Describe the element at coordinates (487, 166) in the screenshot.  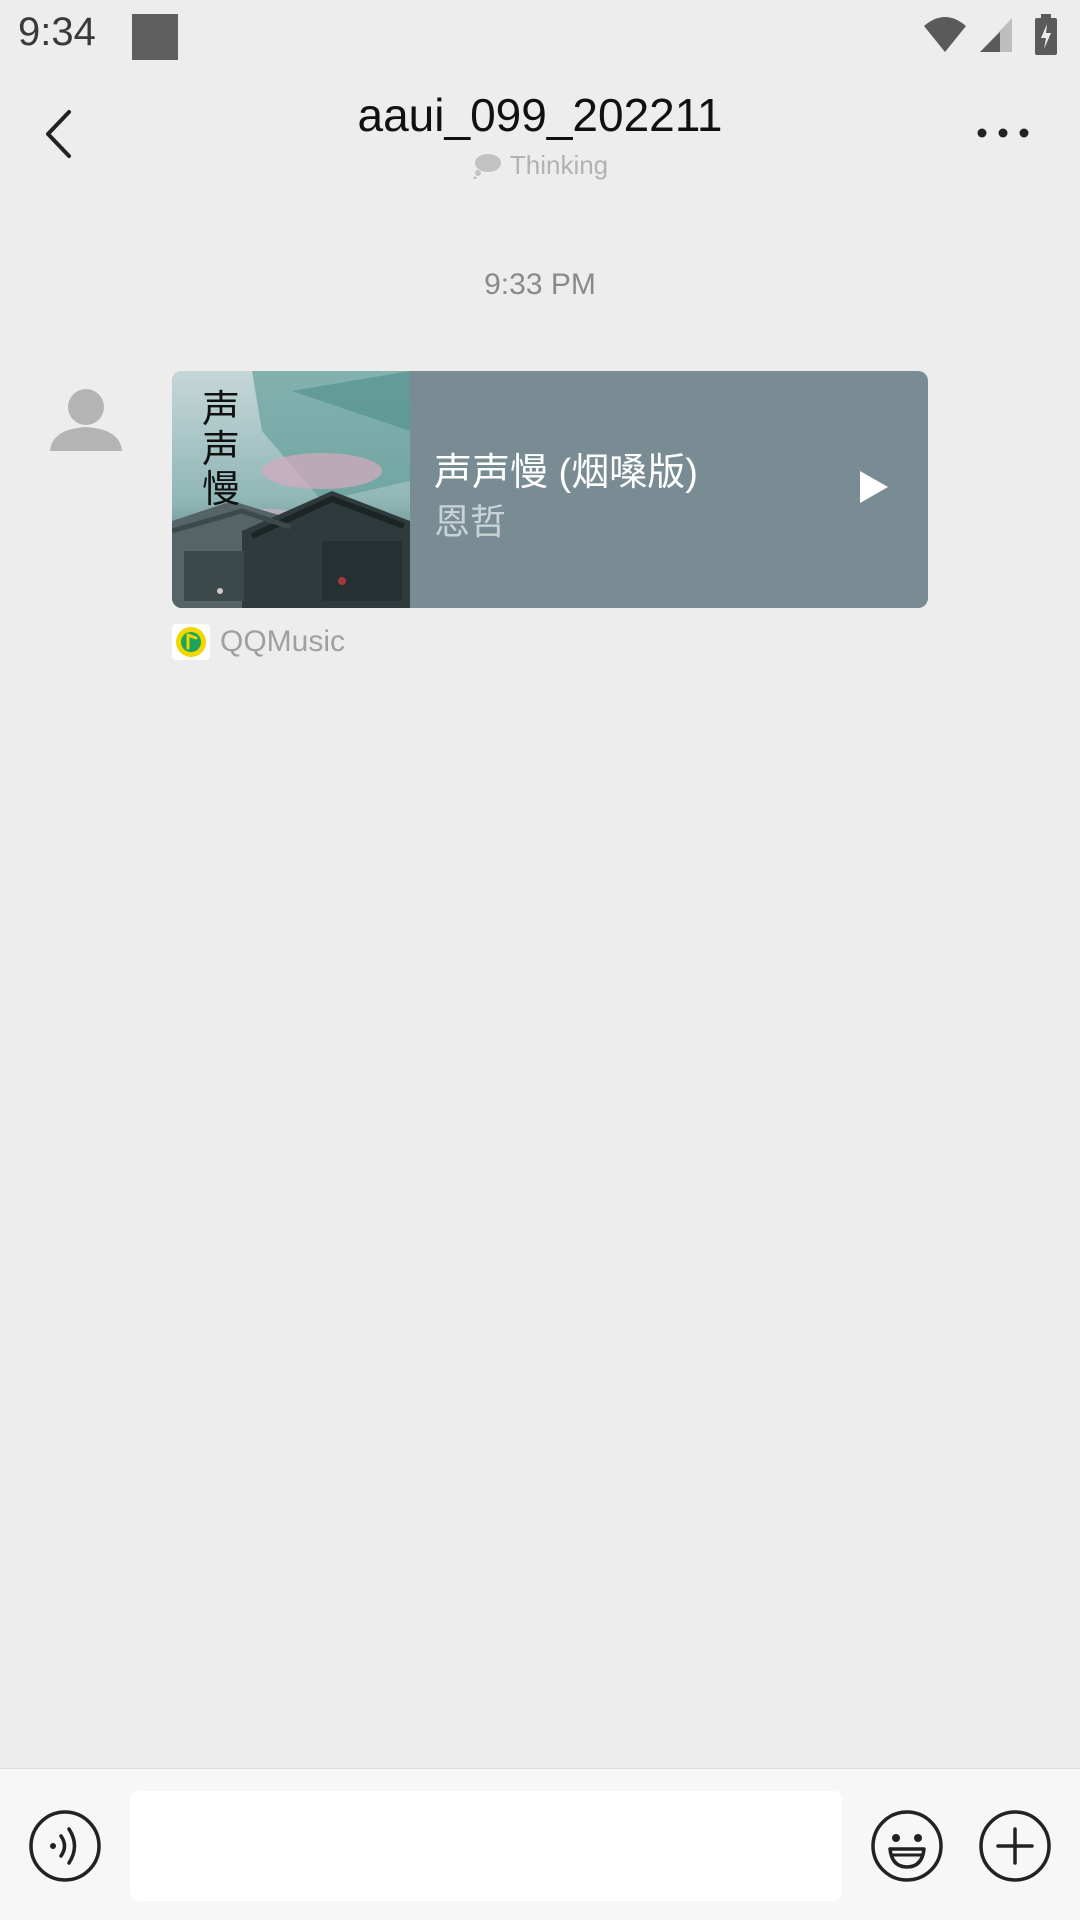
I see `speech-bubble-icon` at that location.